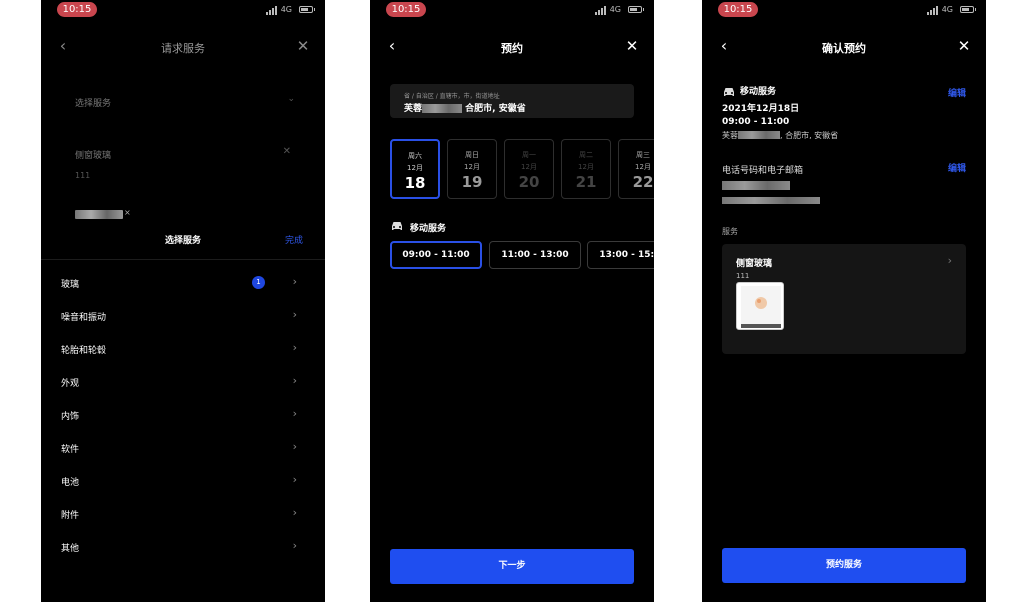  Describe the element at coordinates (535, 255) in the screenshot. I see `time-slot: 11:00 - 13:00` at that location.